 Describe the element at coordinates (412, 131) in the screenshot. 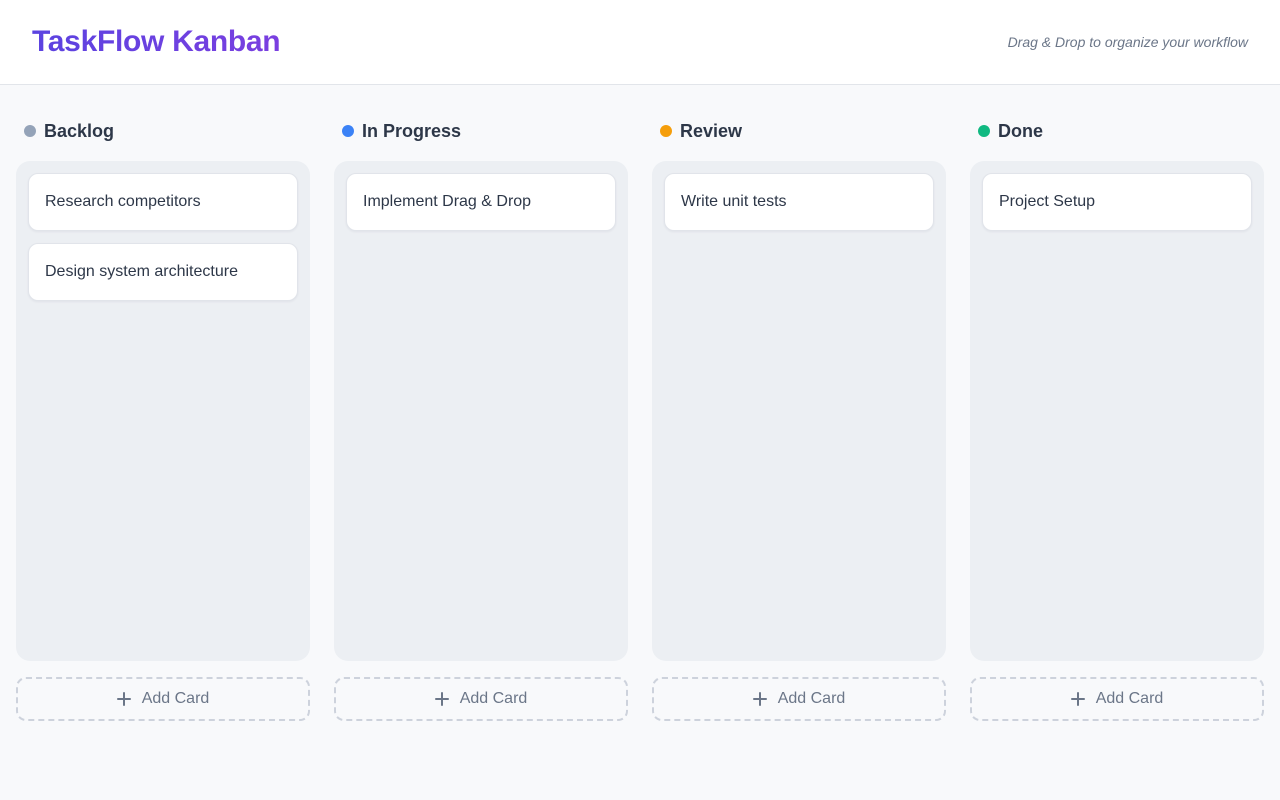

I see `column-title: In Progress` at that location.